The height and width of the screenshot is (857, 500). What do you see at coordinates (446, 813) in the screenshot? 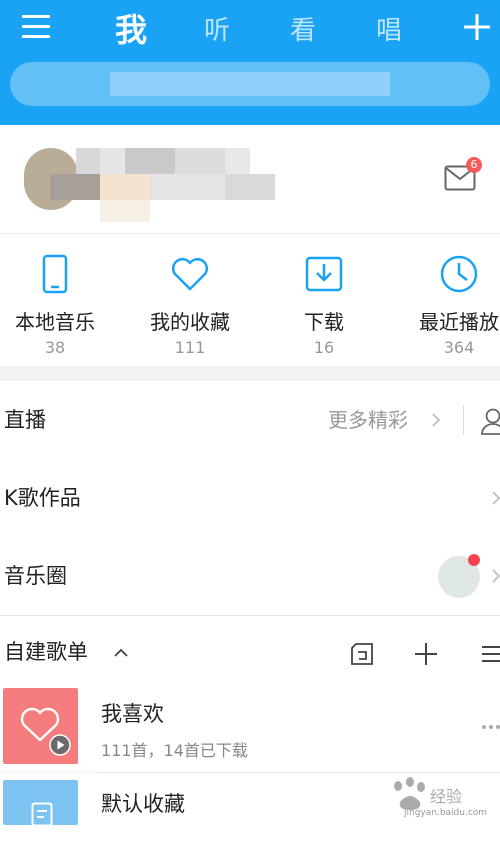
I see `watermark-url: jingyan.baidu.com` at bounding box center [446, 813].